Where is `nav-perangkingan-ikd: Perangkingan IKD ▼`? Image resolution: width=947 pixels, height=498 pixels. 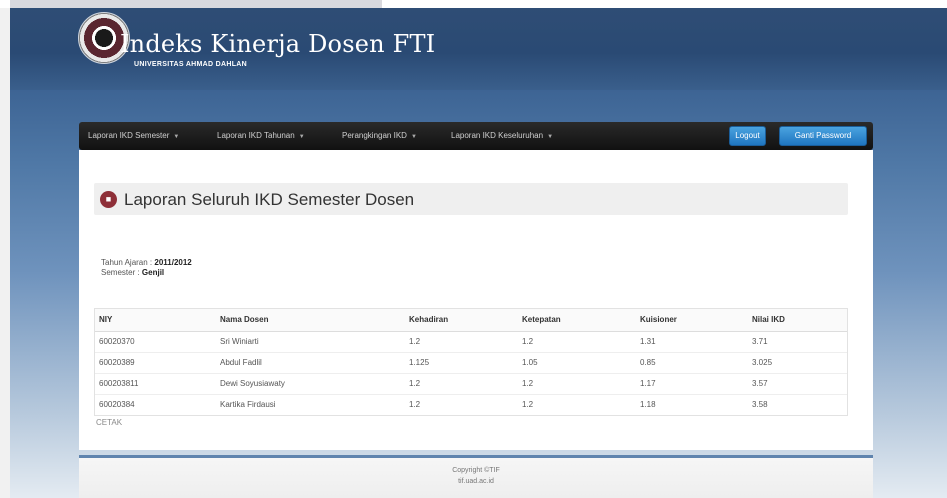 nav-perangkingan-ikd: Perangkingan IKD ▼ is located at coordinates (379, 135).